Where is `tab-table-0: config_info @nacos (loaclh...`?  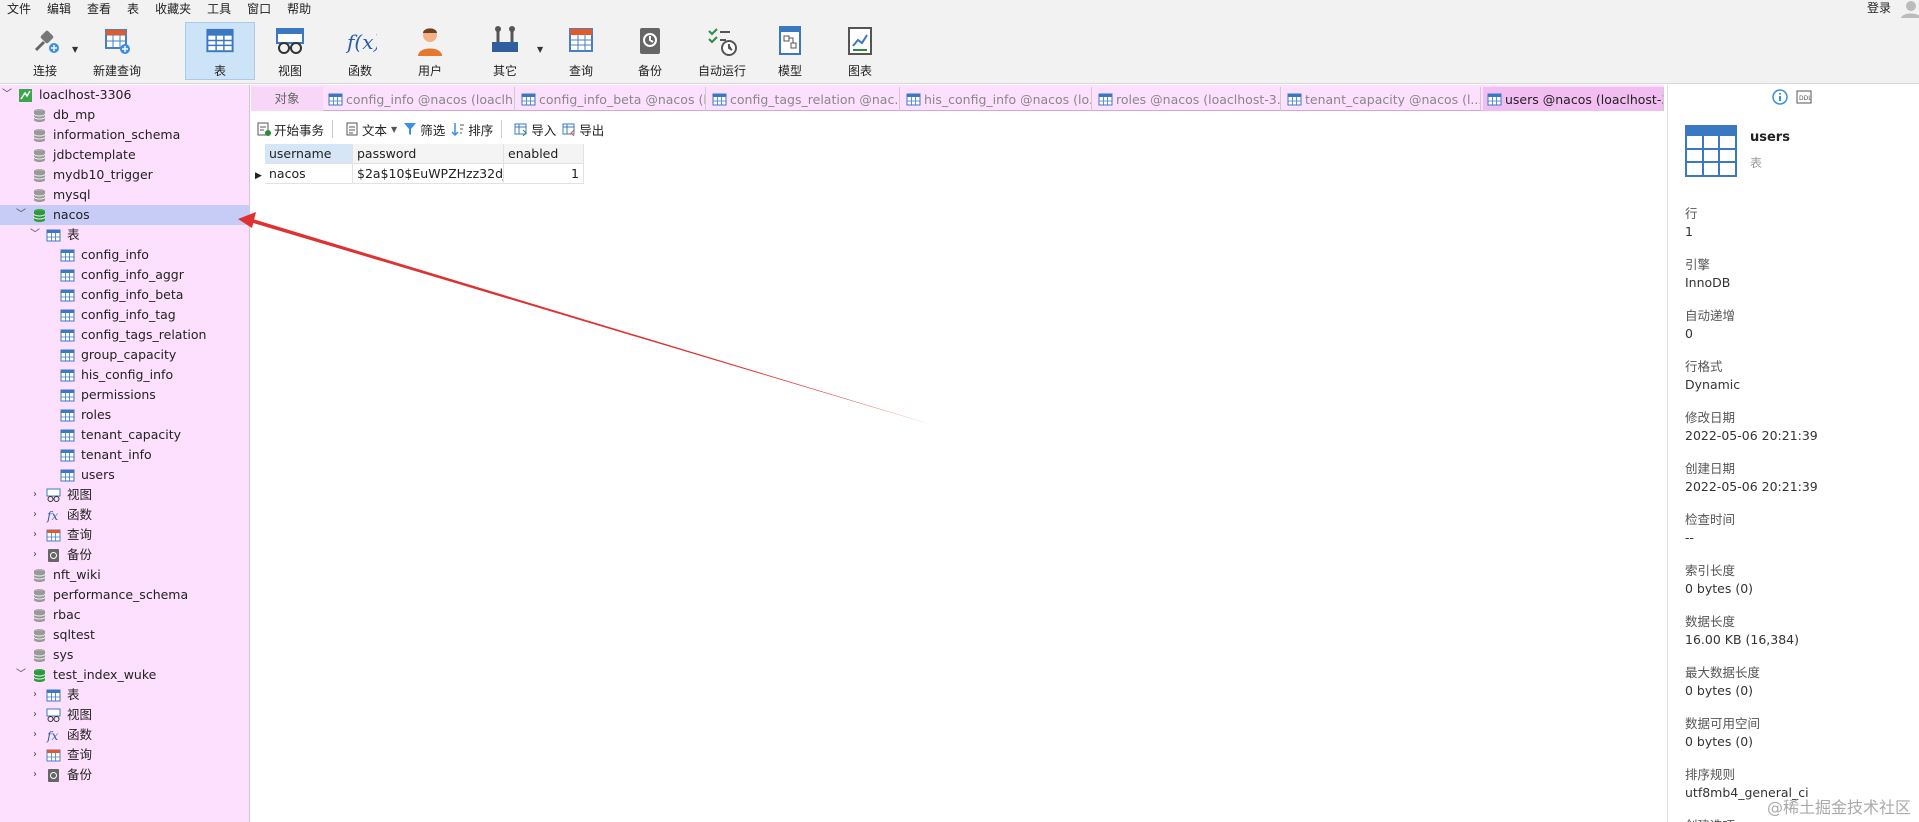 tab-table-0: config_info @nacos (loaclh... is located at coordinates (419, 99).